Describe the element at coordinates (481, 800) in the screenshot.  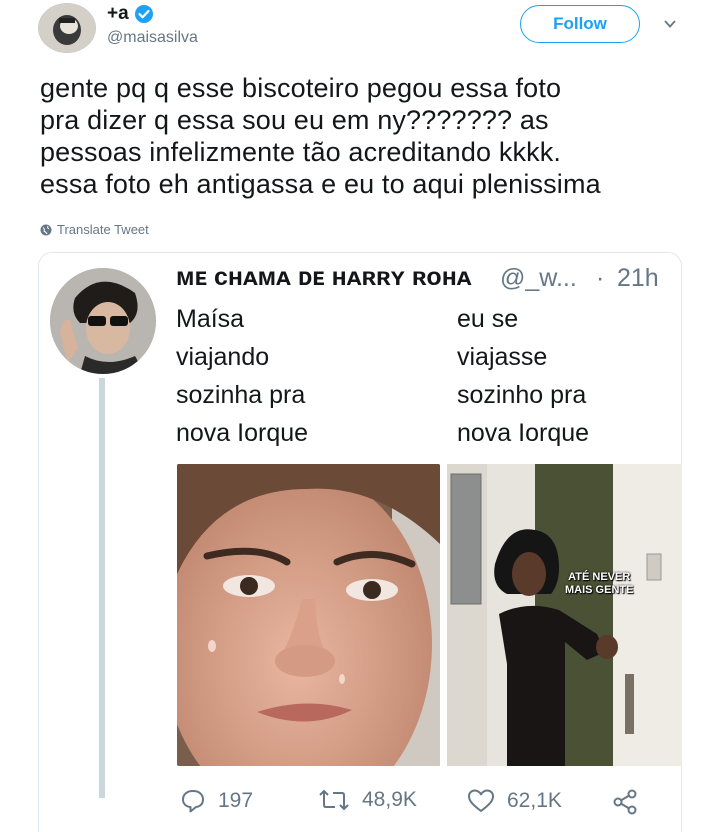
I see `heart-icon` at that location.